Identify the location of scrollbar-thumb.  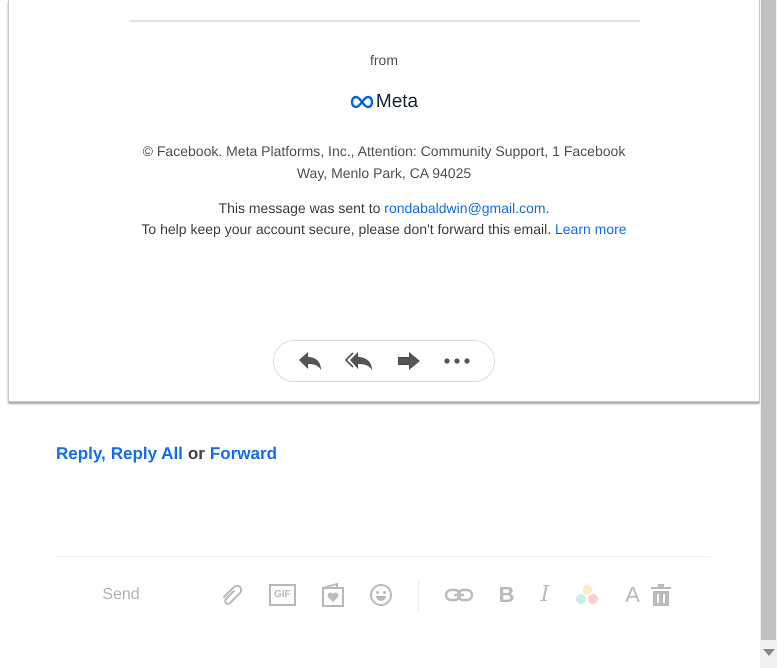
(768, 320).